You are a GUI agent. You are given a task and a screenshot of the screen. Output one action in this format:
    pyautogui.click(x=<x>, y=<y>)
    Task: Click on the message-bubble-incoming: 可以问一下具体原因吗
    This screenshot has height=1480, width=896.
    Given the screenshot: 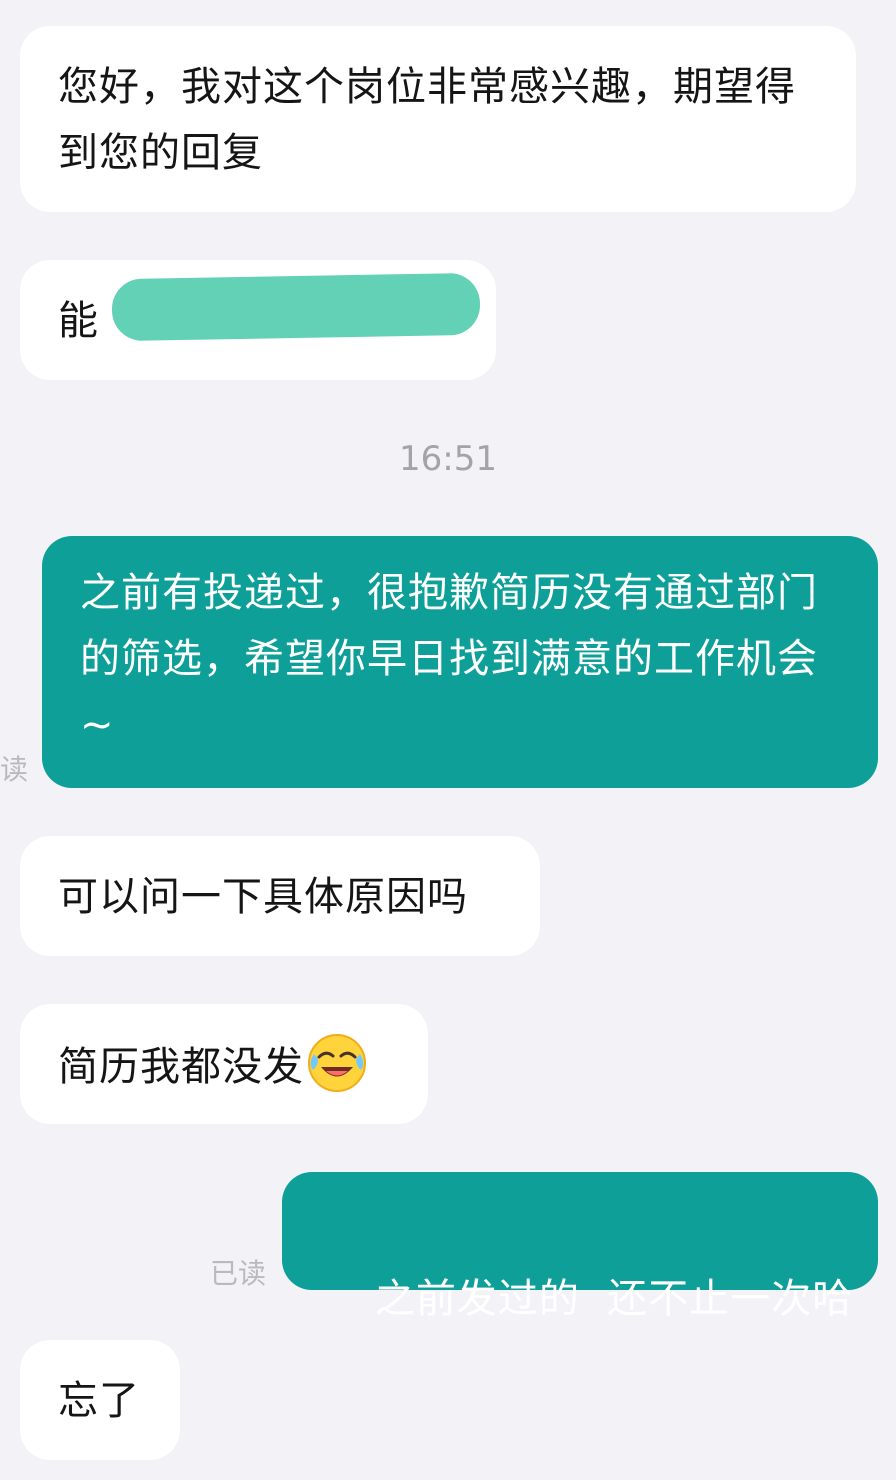 What is the action you would take?
    pyautogui.click(x=280, y=896)
    